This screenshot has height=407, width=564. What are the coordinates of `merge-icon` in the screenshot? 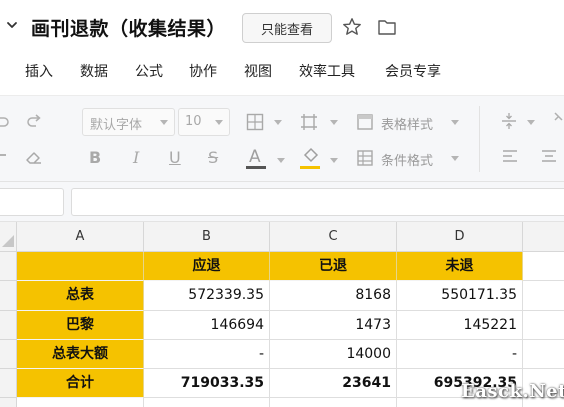 It's located at (309, 122).